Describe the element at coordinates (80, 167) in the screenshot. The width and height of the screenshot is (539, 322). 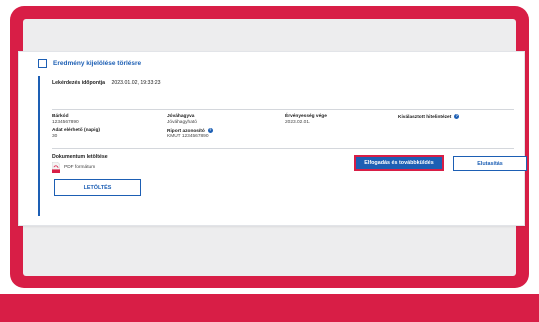
I see `pdf-format-label: PDF formátum` at that location.